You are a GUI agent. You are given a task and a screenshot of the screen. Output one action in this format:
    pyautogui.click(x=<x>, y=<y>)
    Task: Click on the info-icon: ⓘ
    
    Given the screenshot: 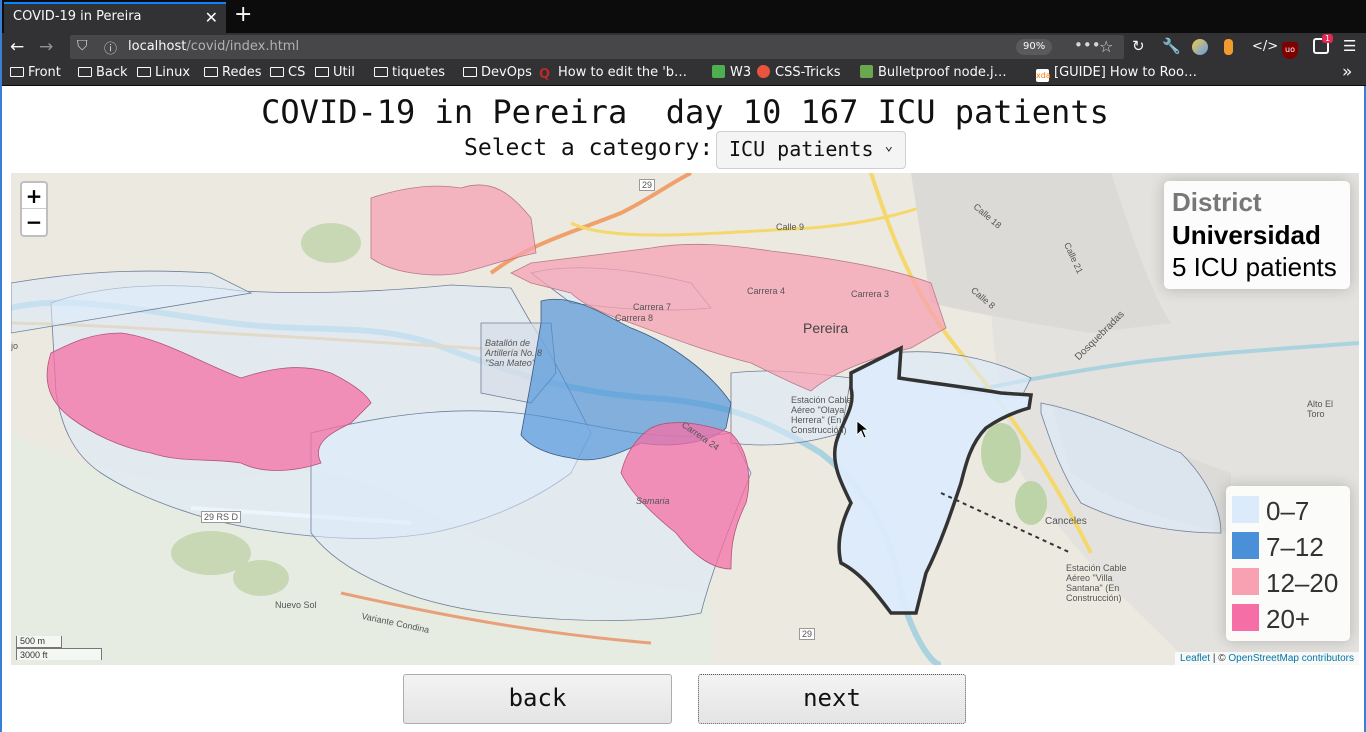 What is the action you would take?
    pyautogui.click(x=110, y=47)
    